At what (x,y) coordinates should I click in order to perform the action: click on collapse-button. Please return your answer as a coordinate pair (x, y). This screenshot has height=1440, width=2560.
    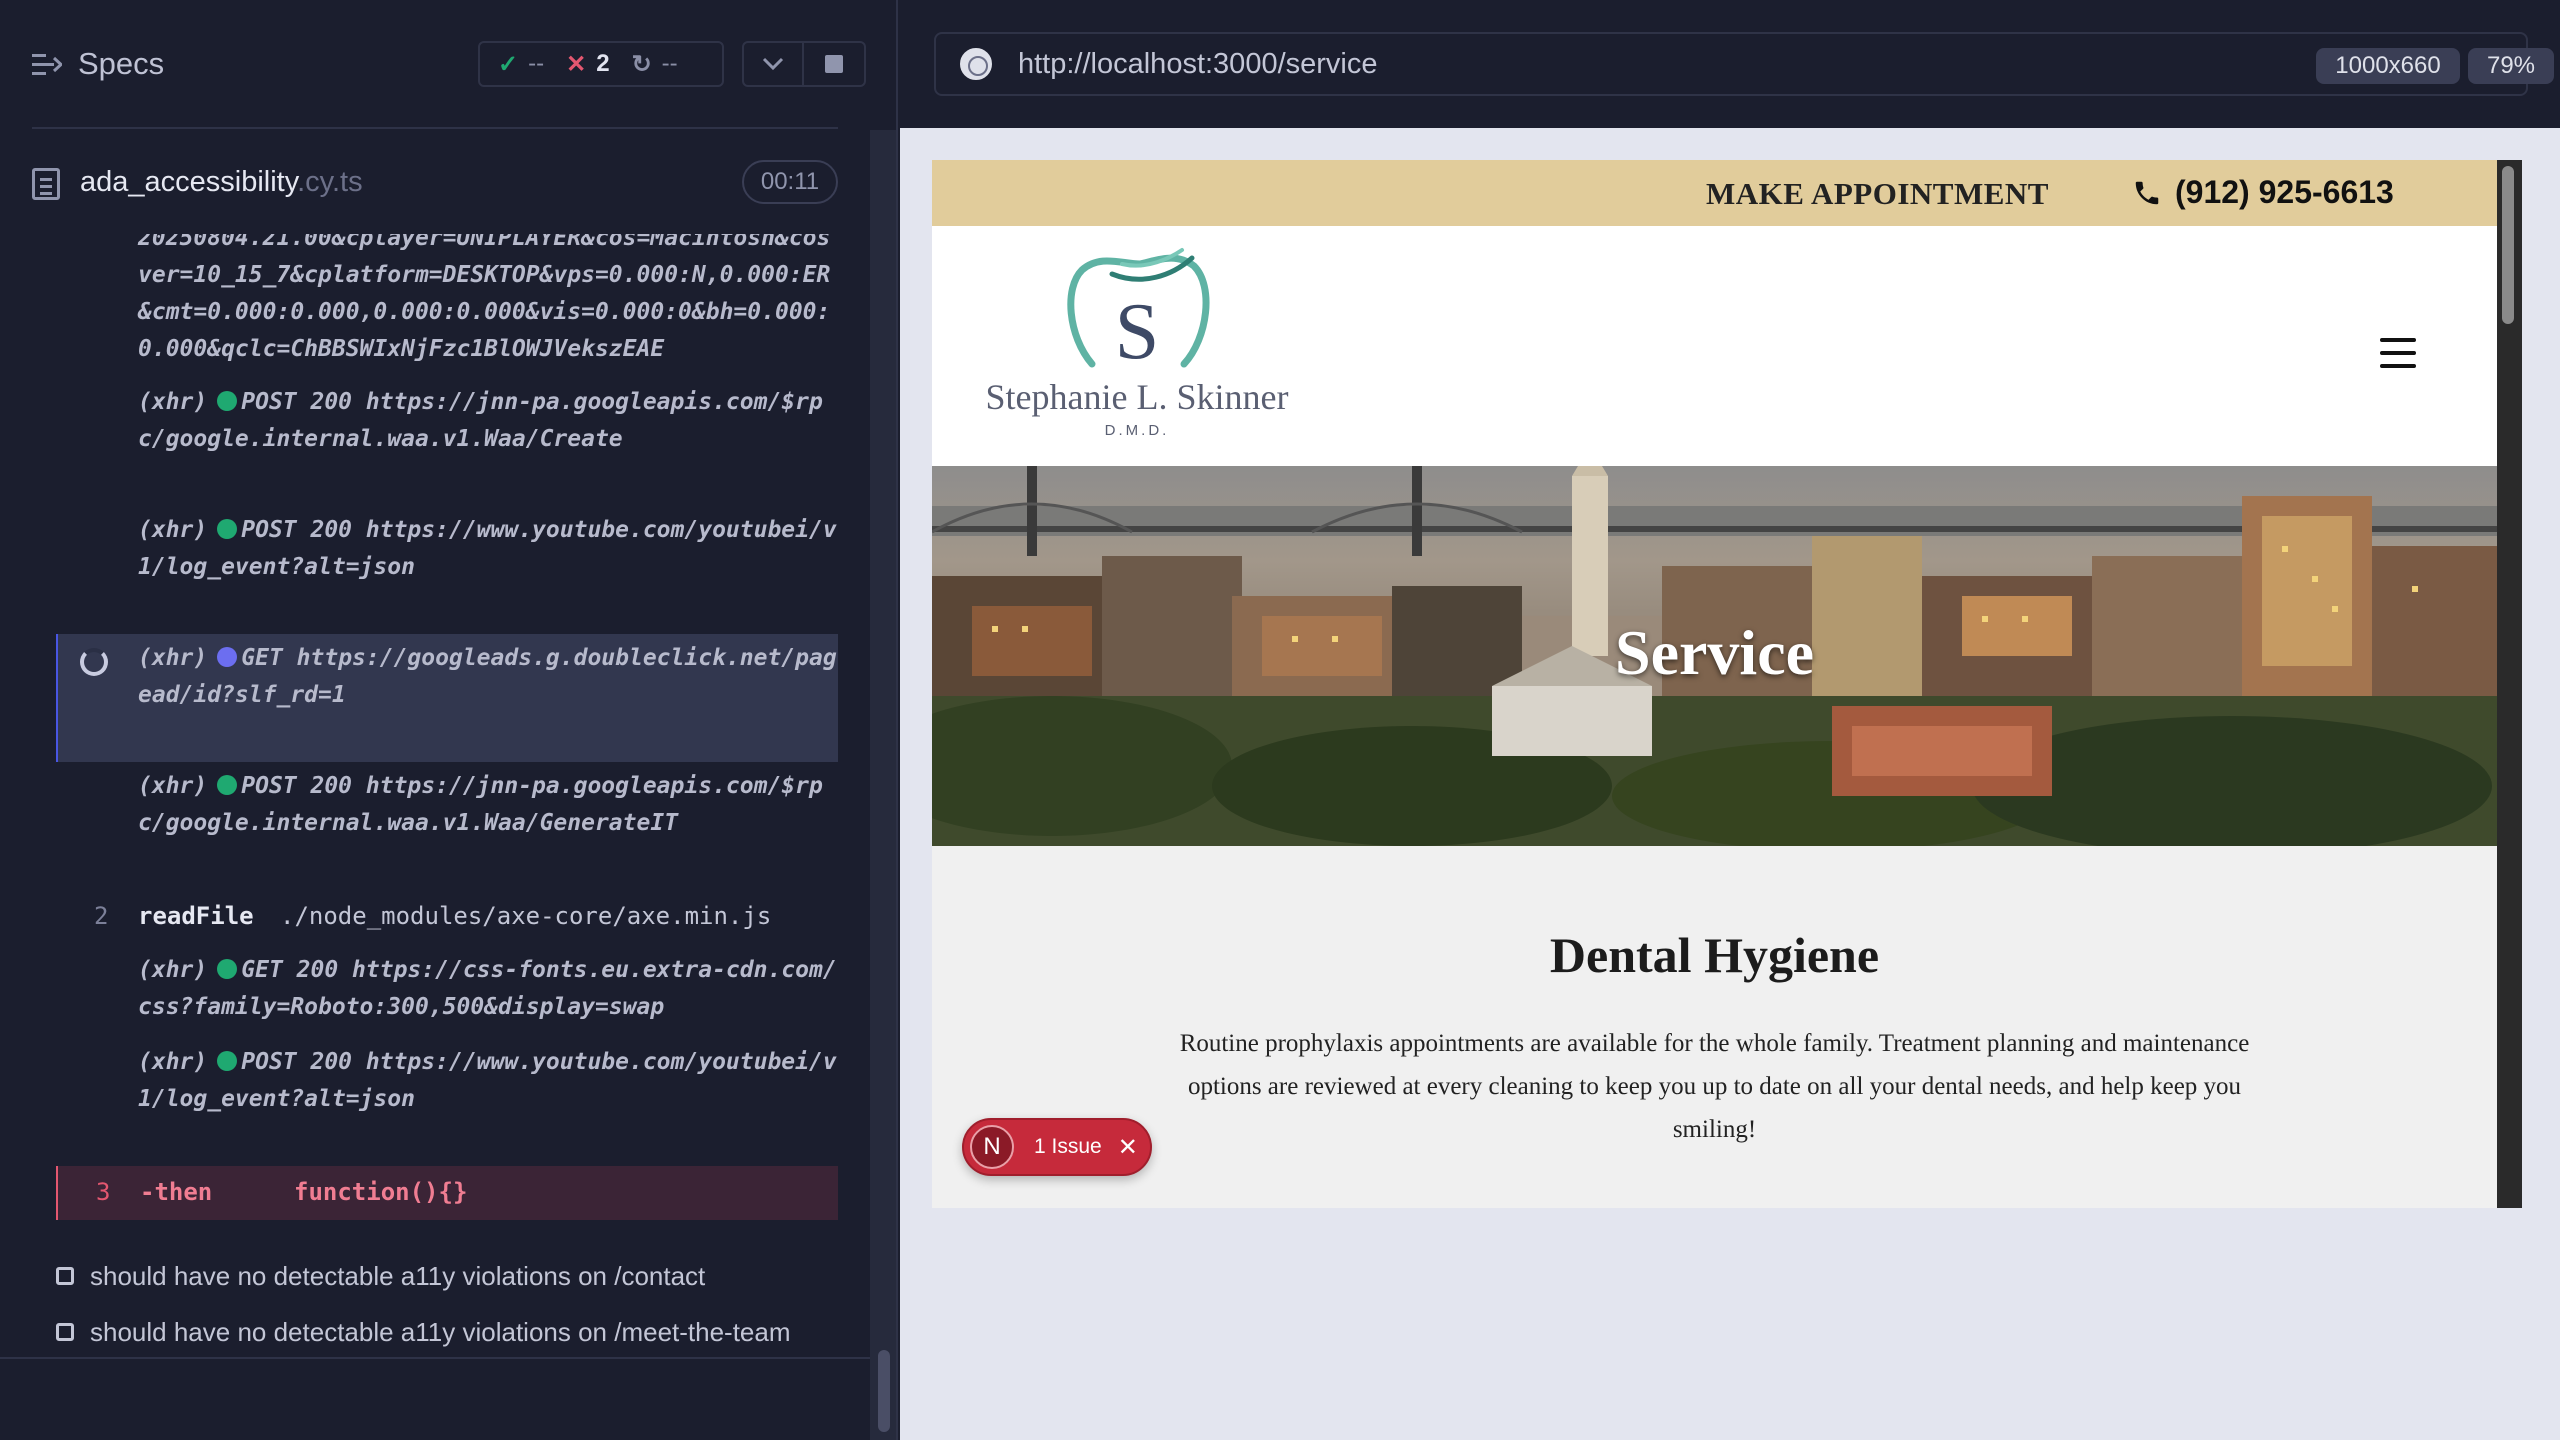
    Looking at the image, I should click on (773, 64).